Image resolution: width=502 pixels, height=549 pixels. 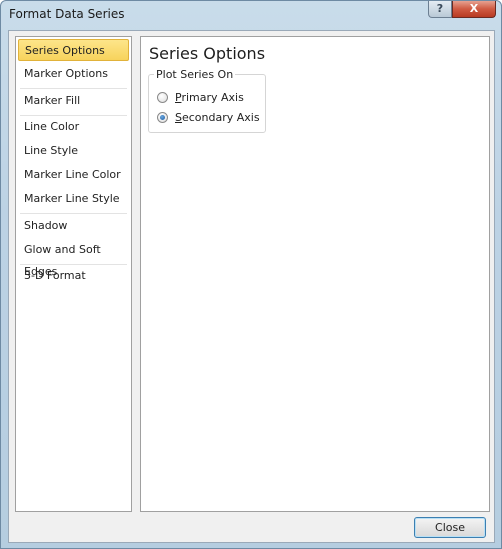 I want to click on section-title: Series Options, so click(x=207, y=53).